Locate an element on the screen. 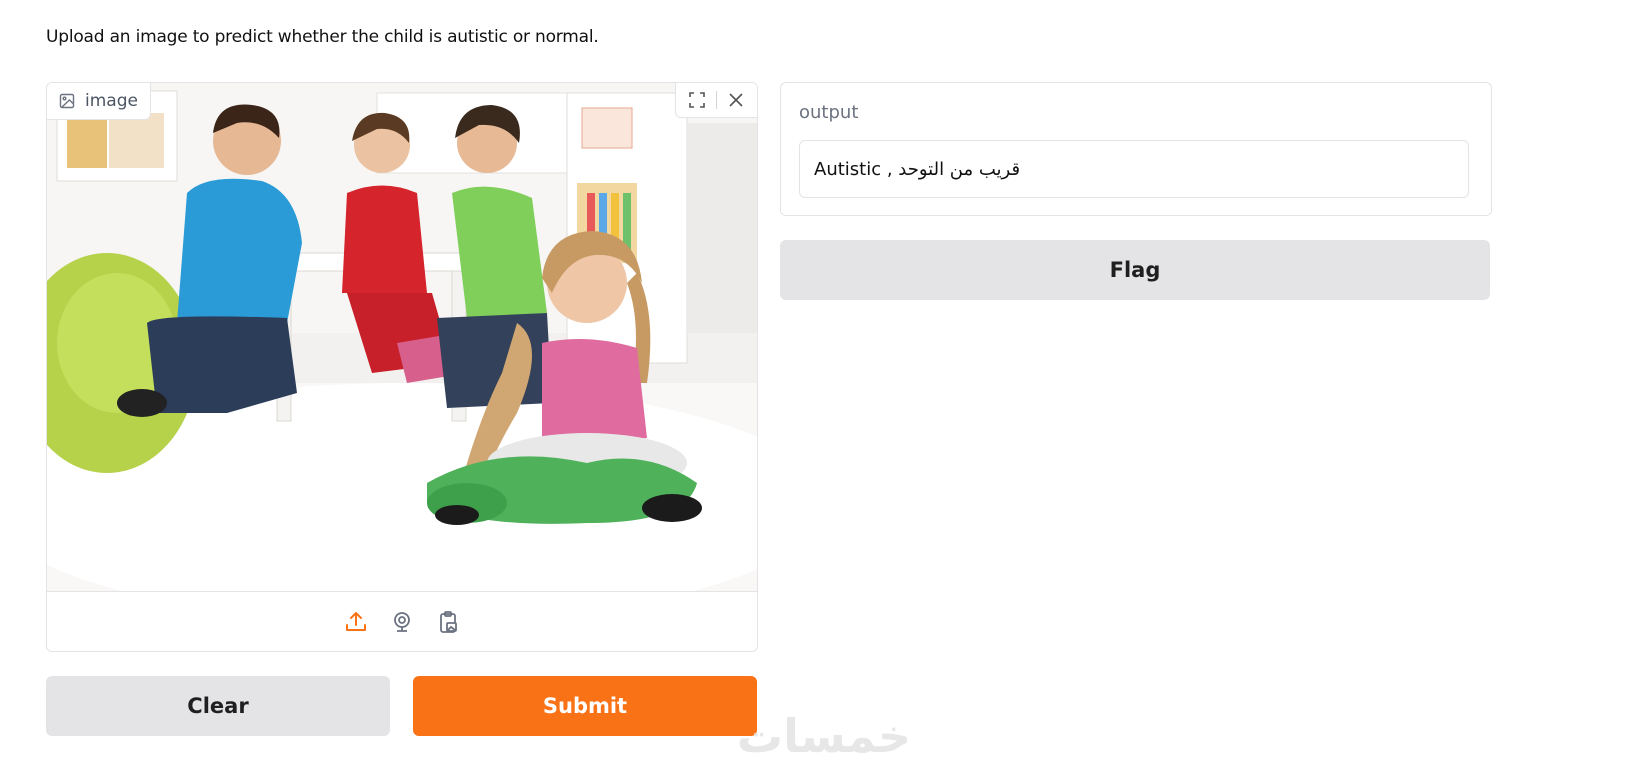  output-textbox: Autistic , قريب من التوحد is located at coordinates (1134, 169).